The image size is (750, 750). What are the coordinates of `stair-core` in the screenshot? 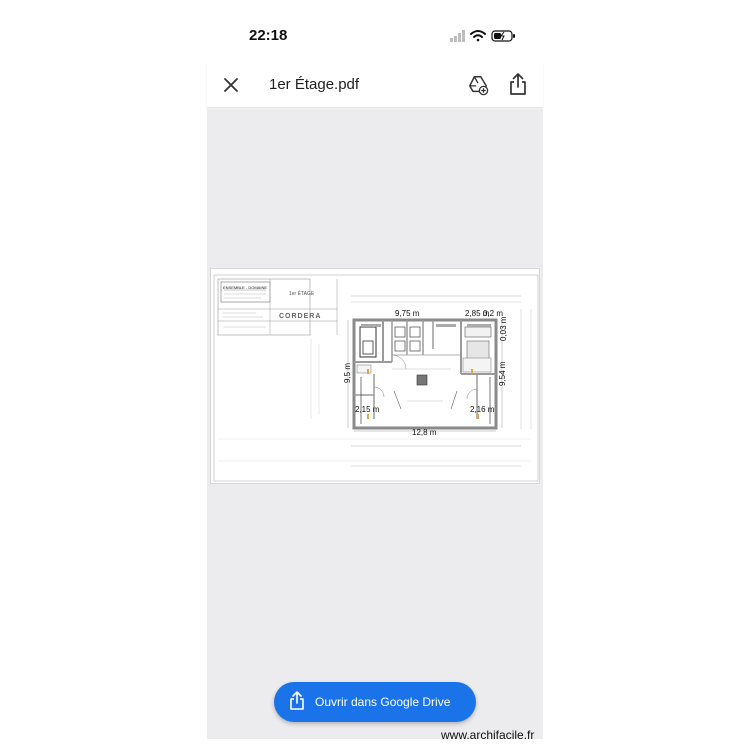 It's located at (422, 380).